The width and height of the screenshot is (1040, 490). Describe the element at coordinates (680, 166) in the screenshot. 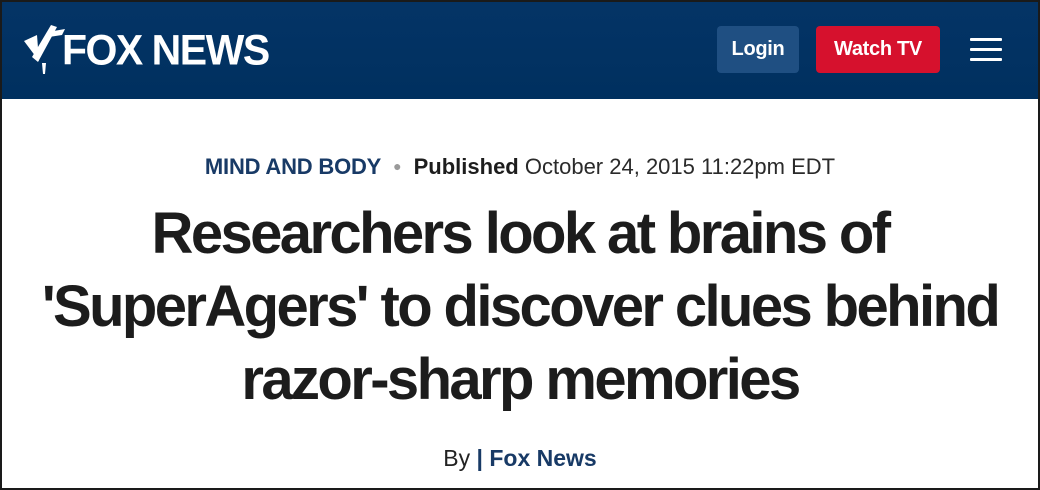

I see `published-date: October 24, 2015 11:22pm EDT` at that location.